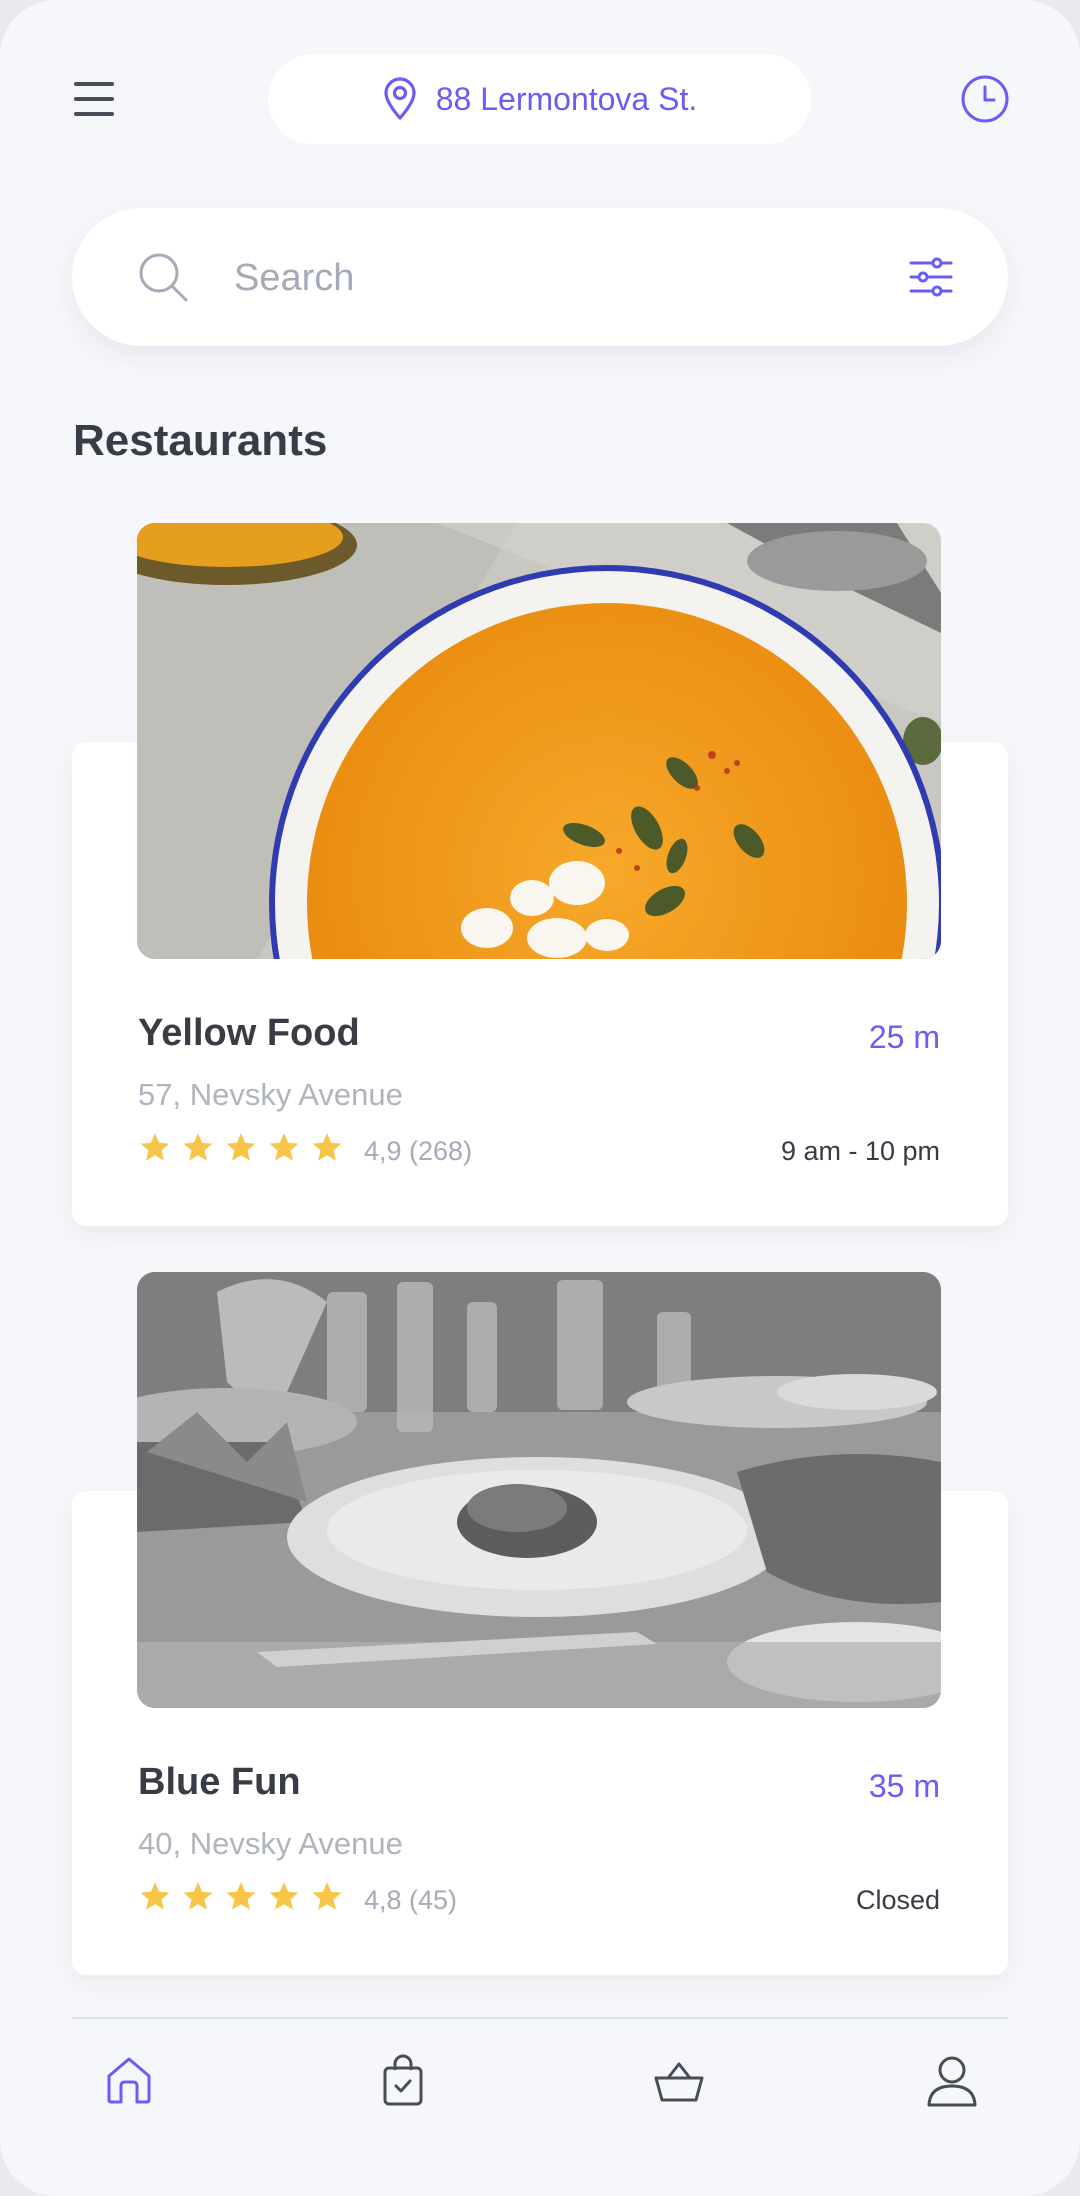  Describe the element at coordinates (679, 2080) in the screenshot. I see `basket-icon` at that location.